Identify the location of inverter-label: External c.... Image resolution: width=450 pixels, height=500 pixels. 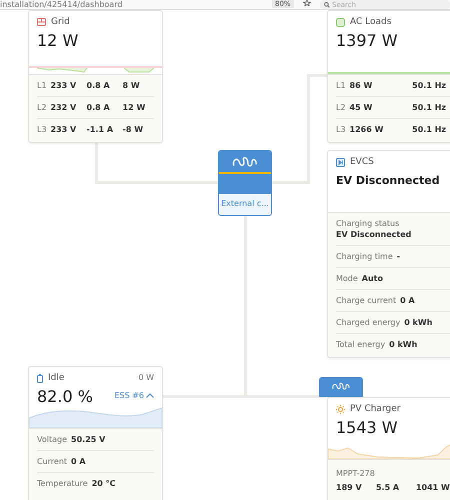
(245, 204).